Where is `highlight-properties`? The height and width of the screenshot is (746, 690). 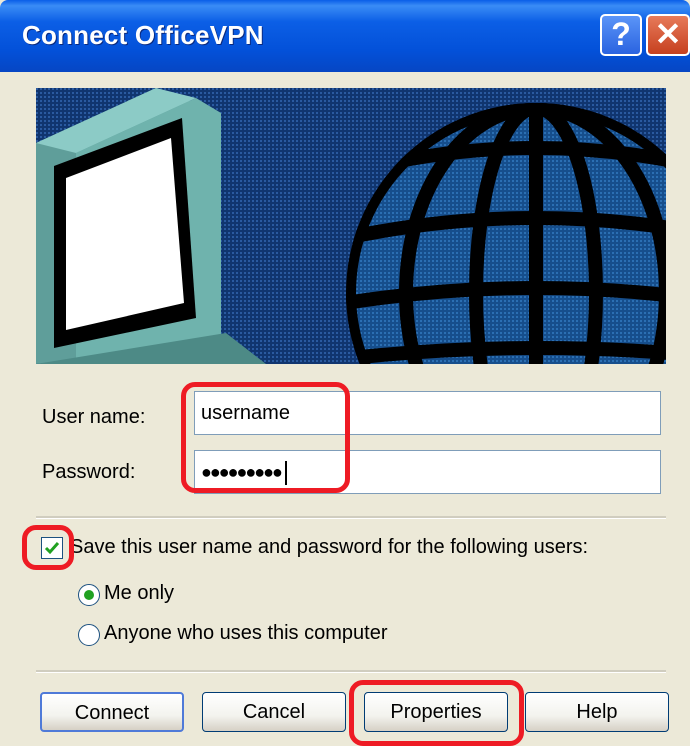
highlight-properties is located at coordinates (436, 713).